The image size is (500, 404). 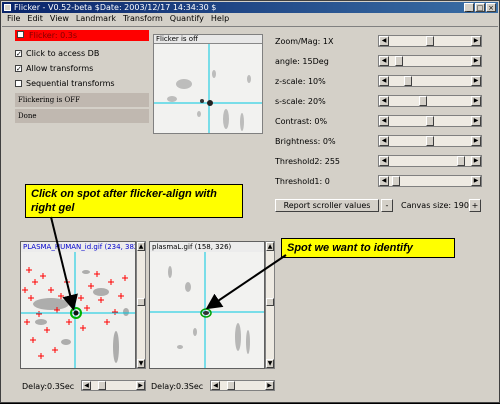 I want to click on flicker-status-bar: Flicker: 0.3s, so click(x=82, y=35).